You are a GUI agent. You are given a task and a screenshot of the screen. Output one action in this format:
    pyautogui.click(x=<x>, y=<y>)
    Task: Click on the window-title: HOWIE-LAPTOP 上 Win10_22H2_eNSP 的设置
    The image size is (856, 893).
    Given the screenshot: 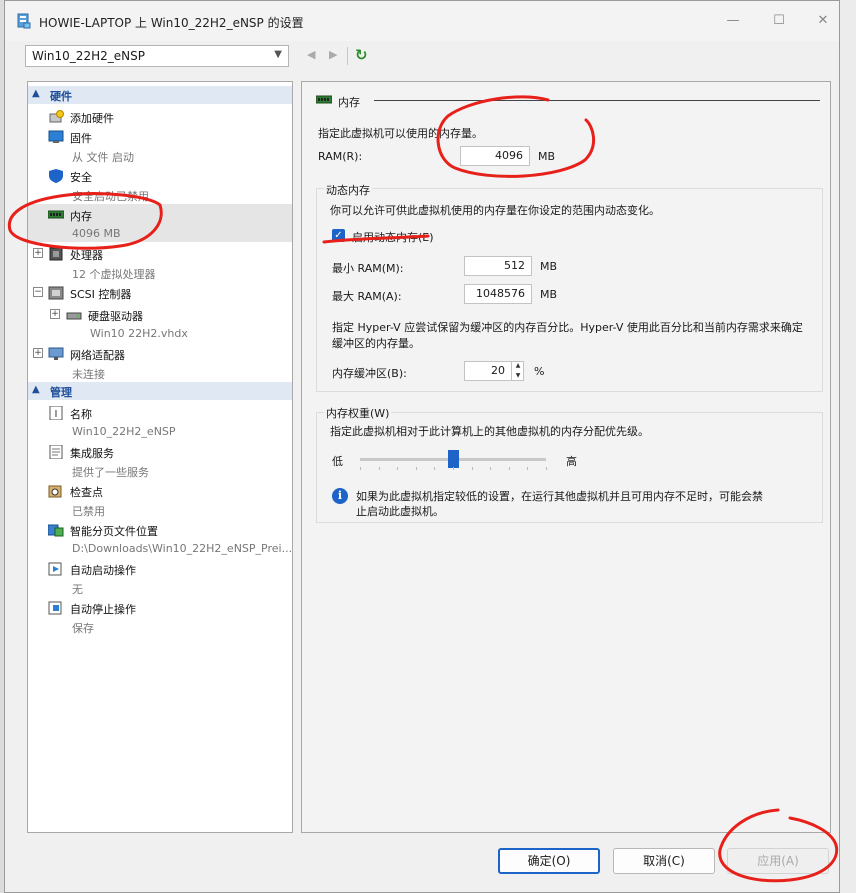 What is the action you would take?
    pyautogui.click(x=171, y=23)
    